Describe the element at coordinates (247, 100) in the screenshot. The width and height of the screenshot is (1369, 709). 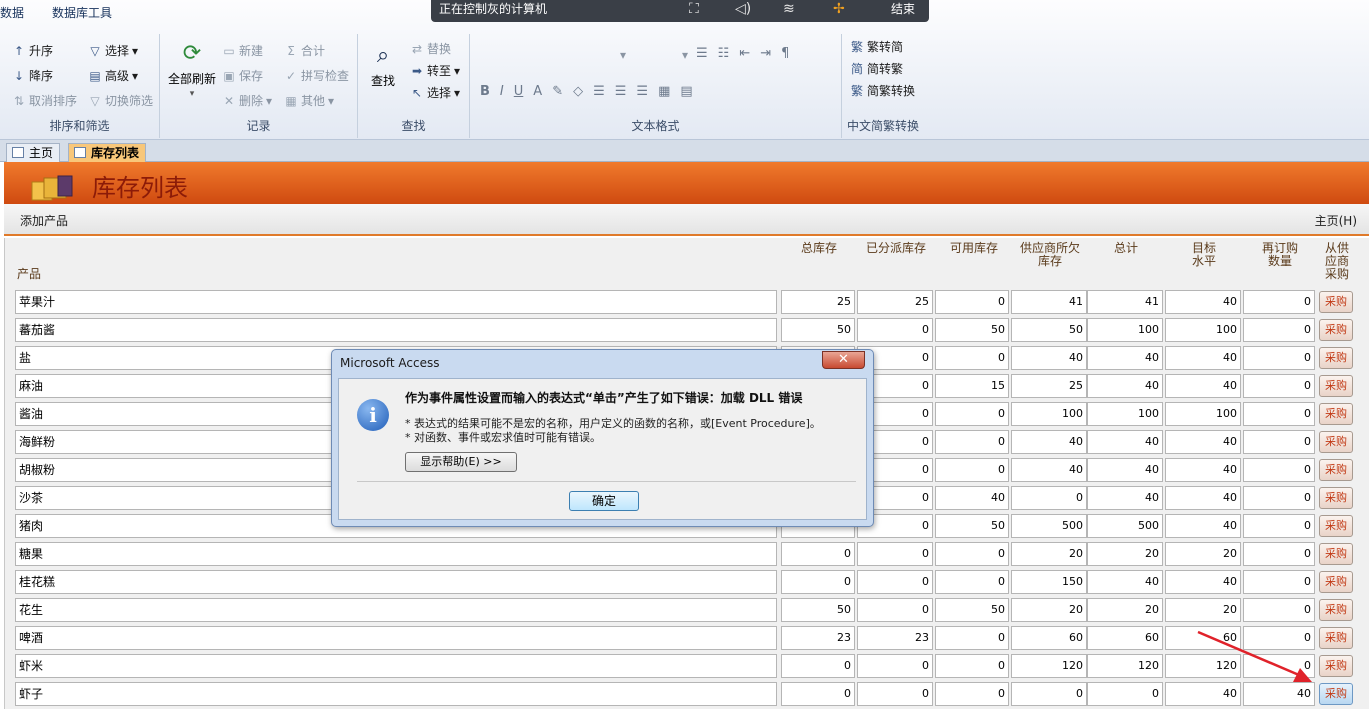
I see `delete-record-button: ✕ 删除 ▾` at that location.